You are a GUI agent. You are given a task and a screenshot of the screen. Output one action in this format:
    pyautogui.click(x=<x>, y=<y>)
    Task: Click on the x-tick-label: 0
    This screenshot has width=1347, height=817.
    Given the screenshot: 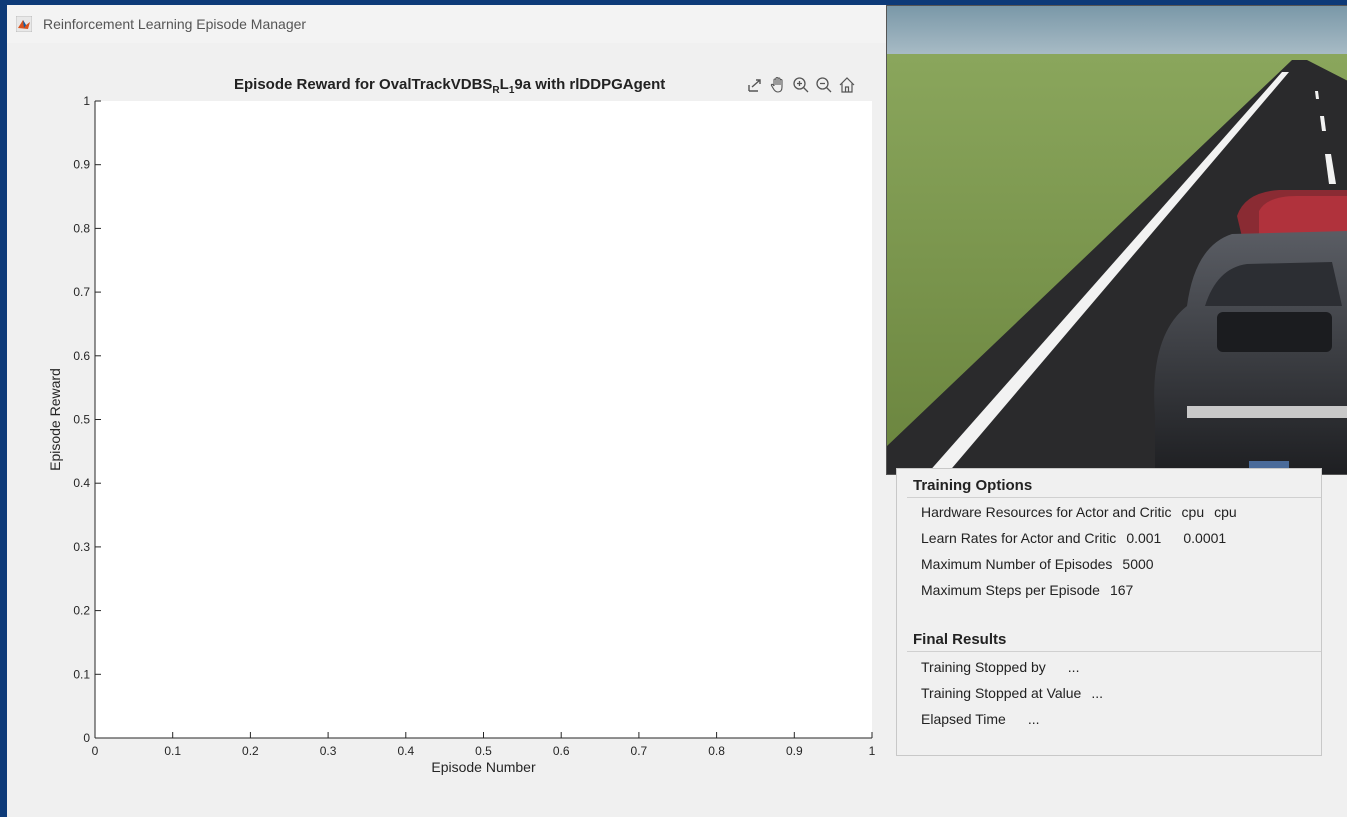 What is the action you would take?
    pyautogui.click(x=95, y=751)
    